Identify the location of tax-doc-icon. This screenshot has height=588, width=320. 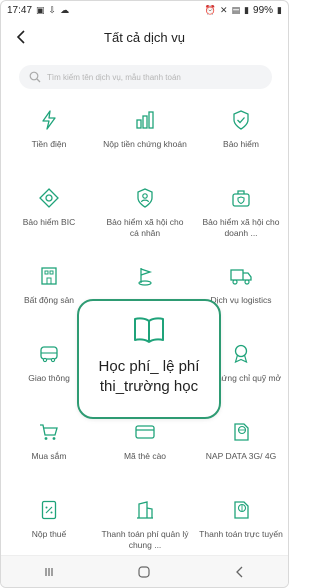
(49, 510).